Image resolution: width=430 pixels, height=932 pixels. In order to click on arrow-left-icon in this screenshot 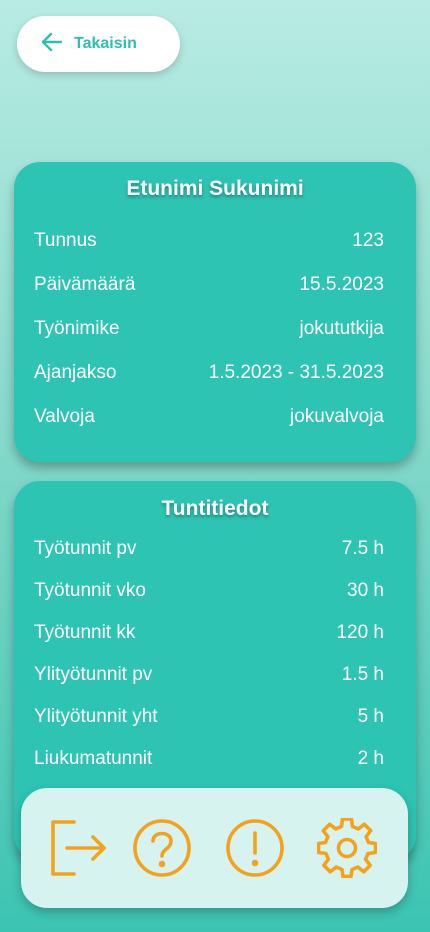, I will do `click(52, 44)`.